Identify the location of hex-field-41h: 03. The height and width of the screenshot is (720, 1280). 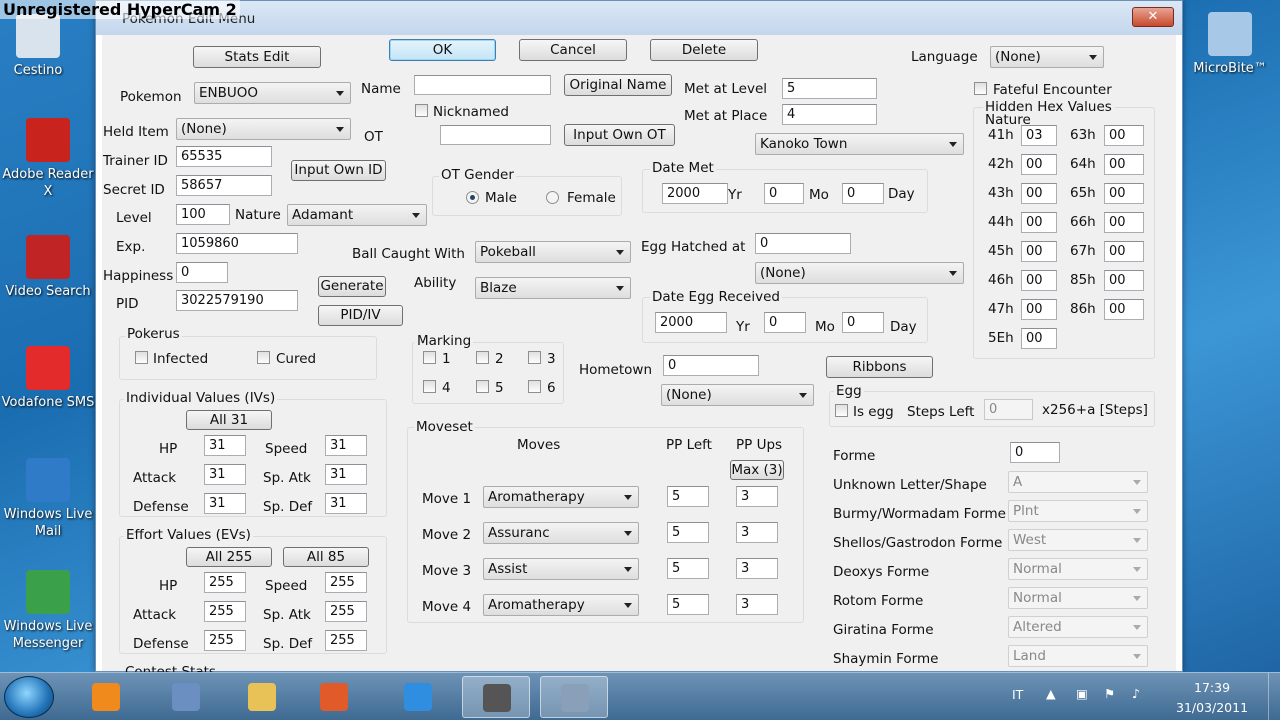
(1039, 135).